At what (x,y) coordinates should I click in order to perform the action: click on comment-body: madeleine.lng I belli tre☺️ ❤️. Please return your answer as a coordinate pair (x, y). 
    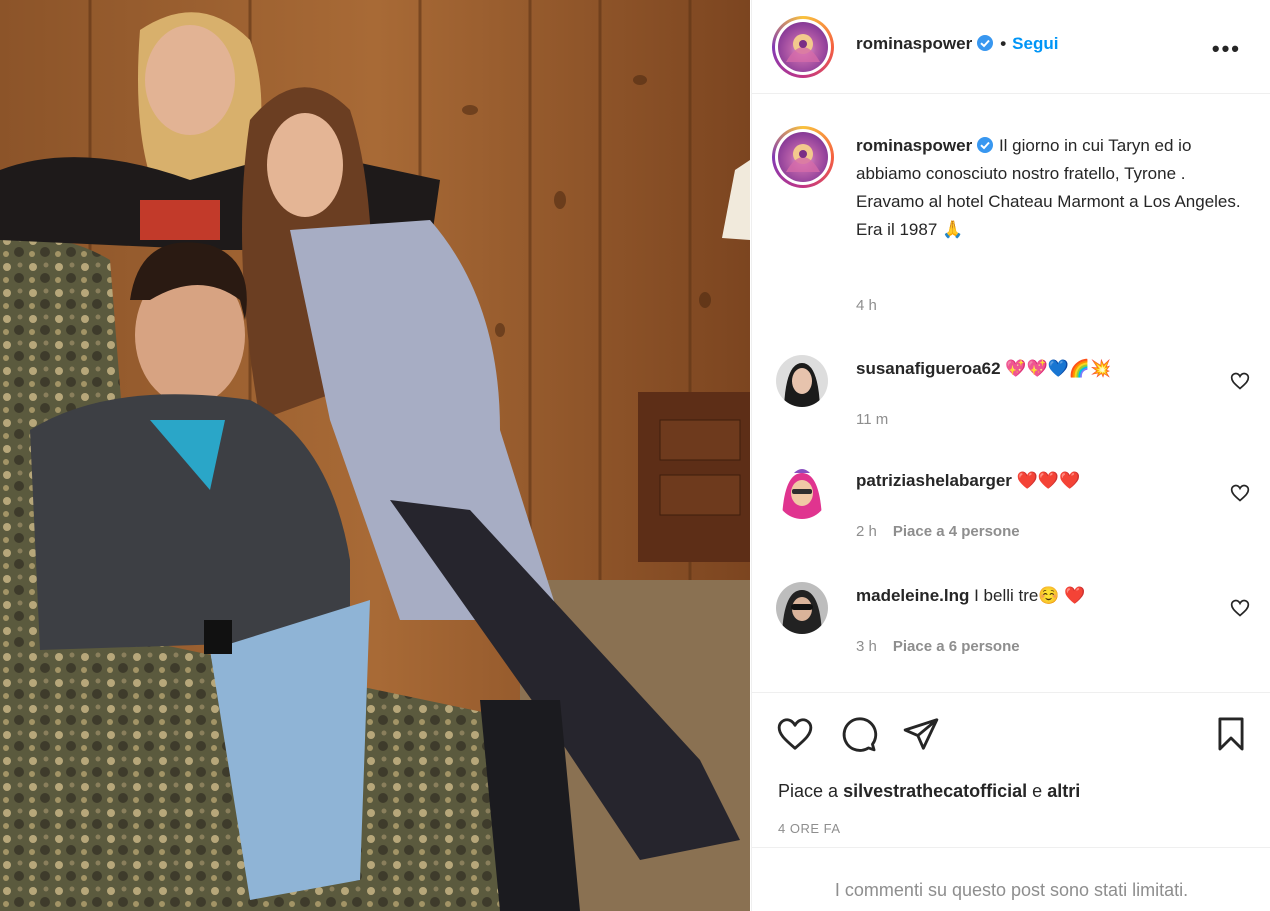
    Looking at the image, I should click on (1036, 596).